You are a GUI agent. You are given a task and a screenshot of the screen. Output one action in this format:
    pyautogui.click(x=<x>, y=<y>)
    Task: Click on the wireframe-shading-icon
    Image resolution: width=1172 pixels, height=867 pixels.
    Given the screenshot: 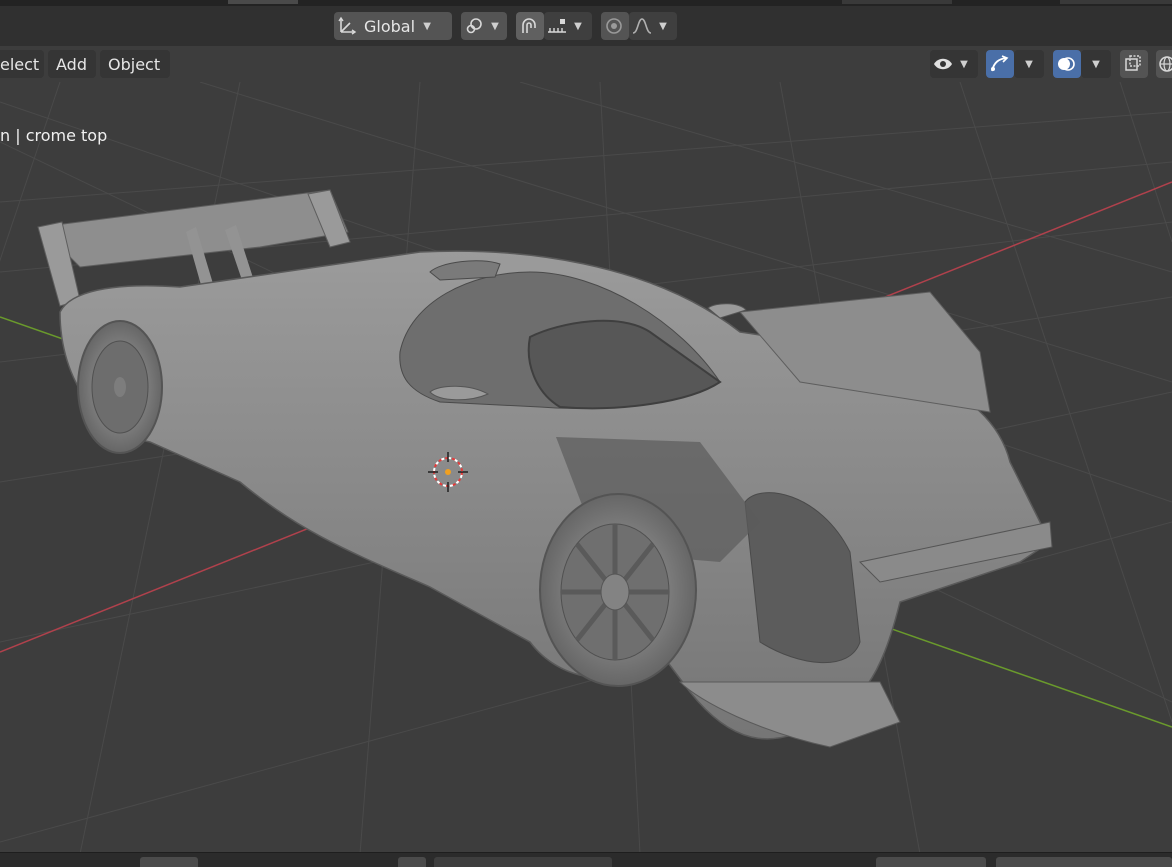 What is the action you would take?
    pyautogui.click(x=1164, y=64)
    